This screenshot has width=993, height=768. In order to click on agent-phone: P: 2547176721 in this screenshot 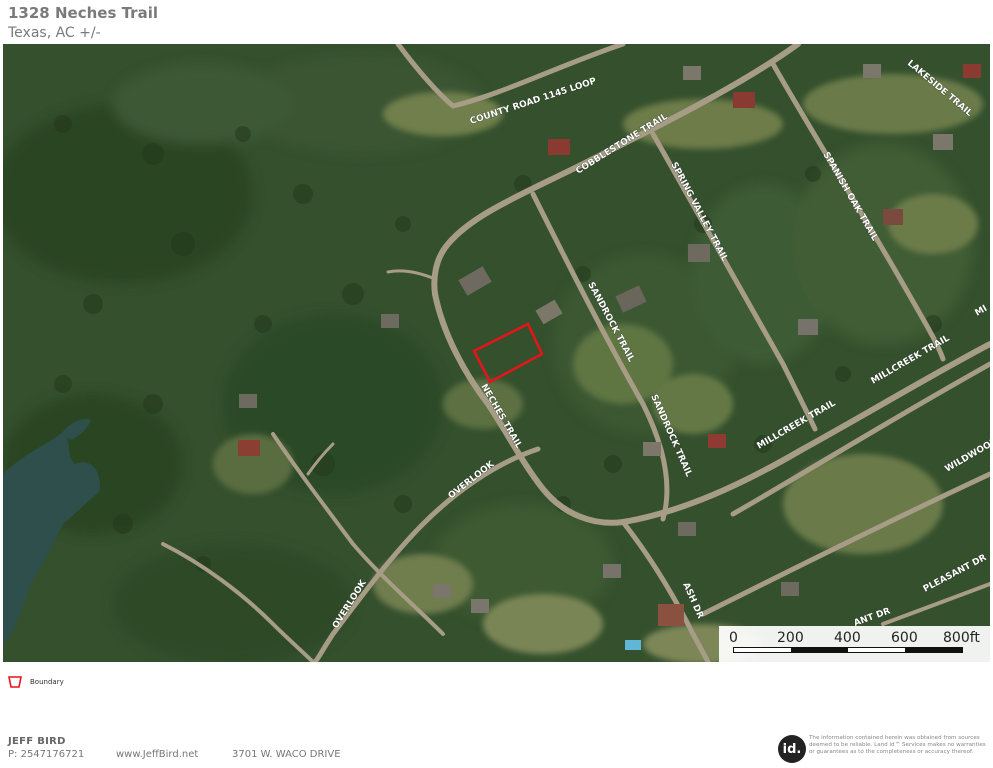, I will do `click(62, 754)`.